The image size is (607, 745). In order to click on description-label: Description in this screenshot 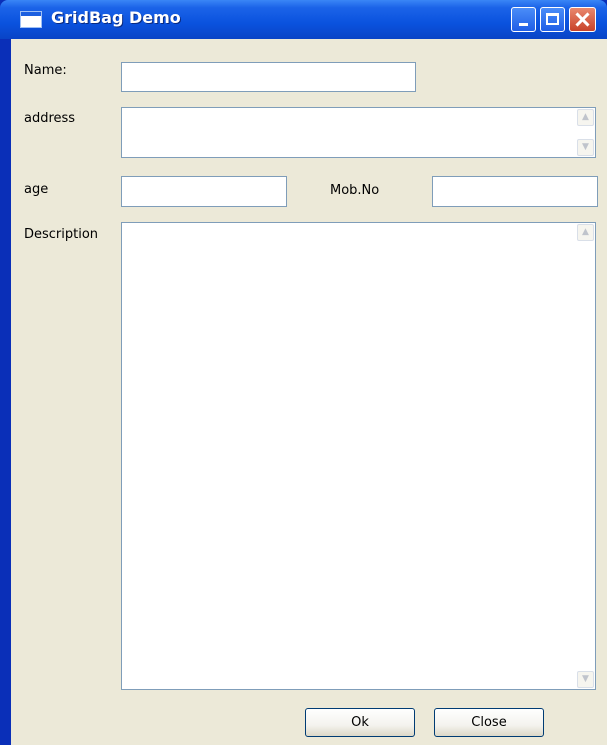, I will do `click(61, 234)`.